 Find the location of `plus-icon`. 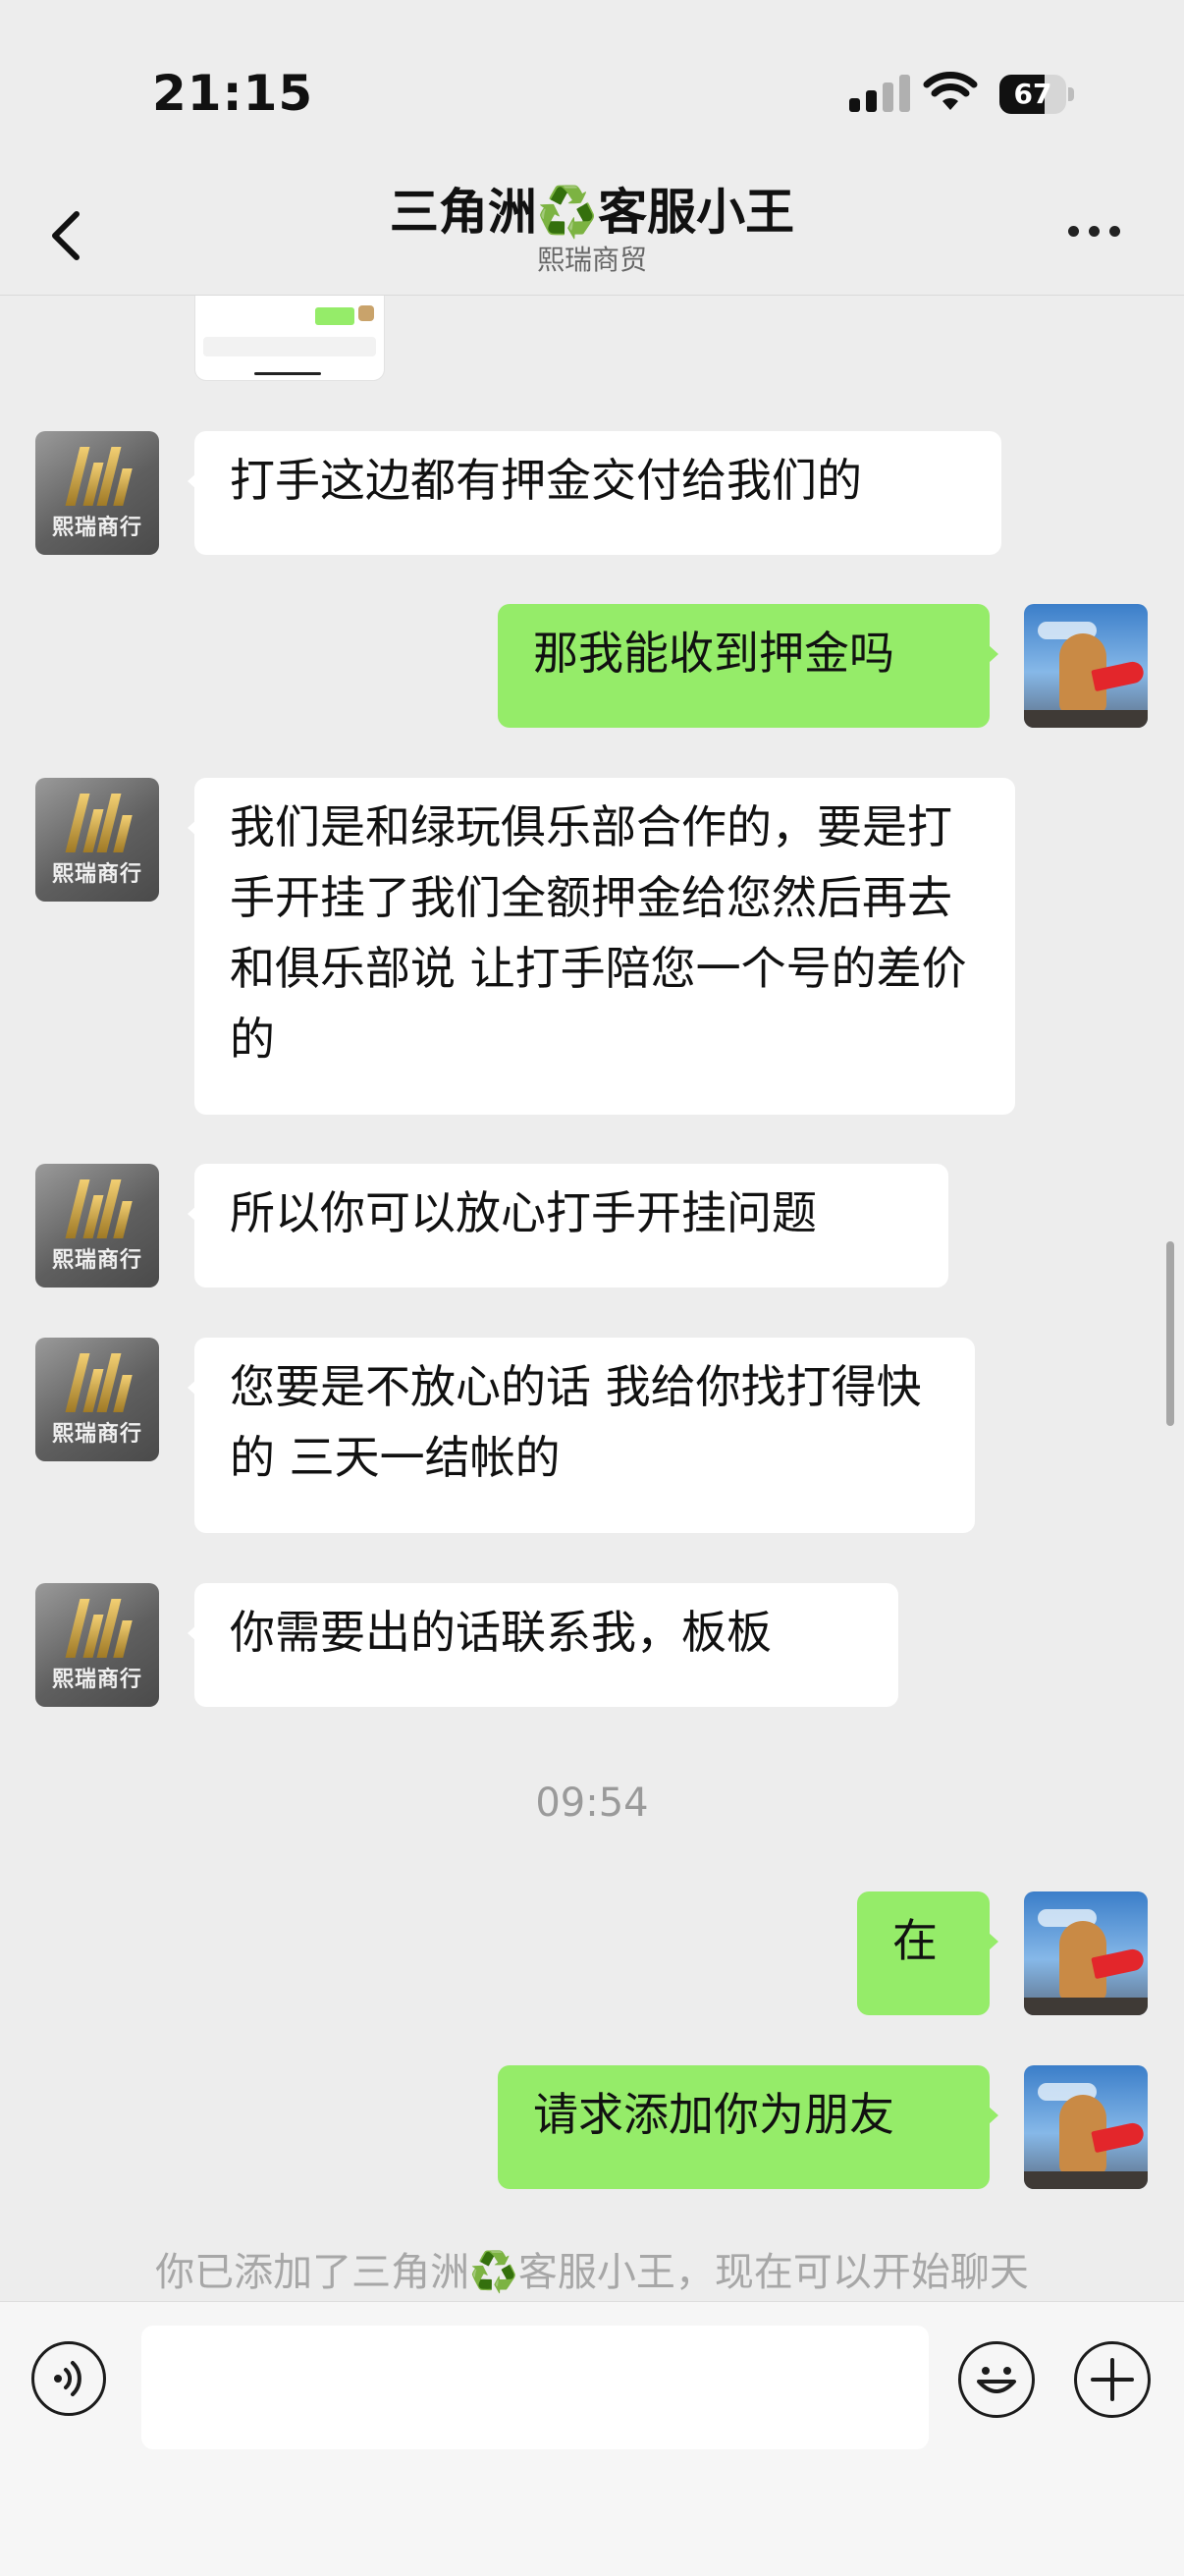

plus-icon is located at coordinates (1112, 2379).